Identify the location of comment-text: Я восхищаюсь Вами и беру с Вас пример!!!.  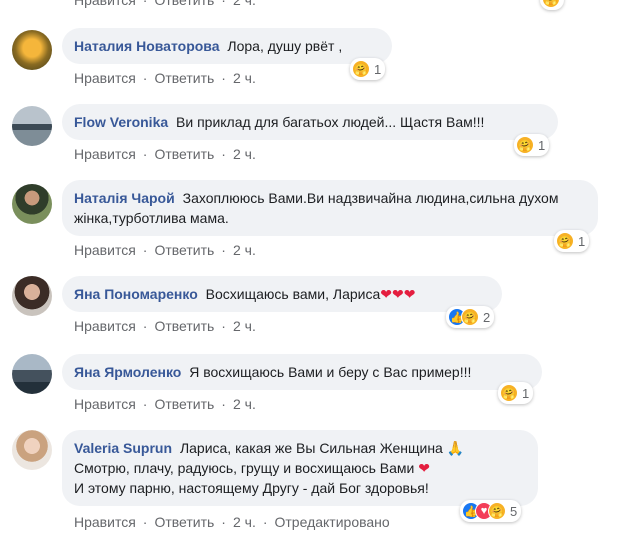
(330, 372).